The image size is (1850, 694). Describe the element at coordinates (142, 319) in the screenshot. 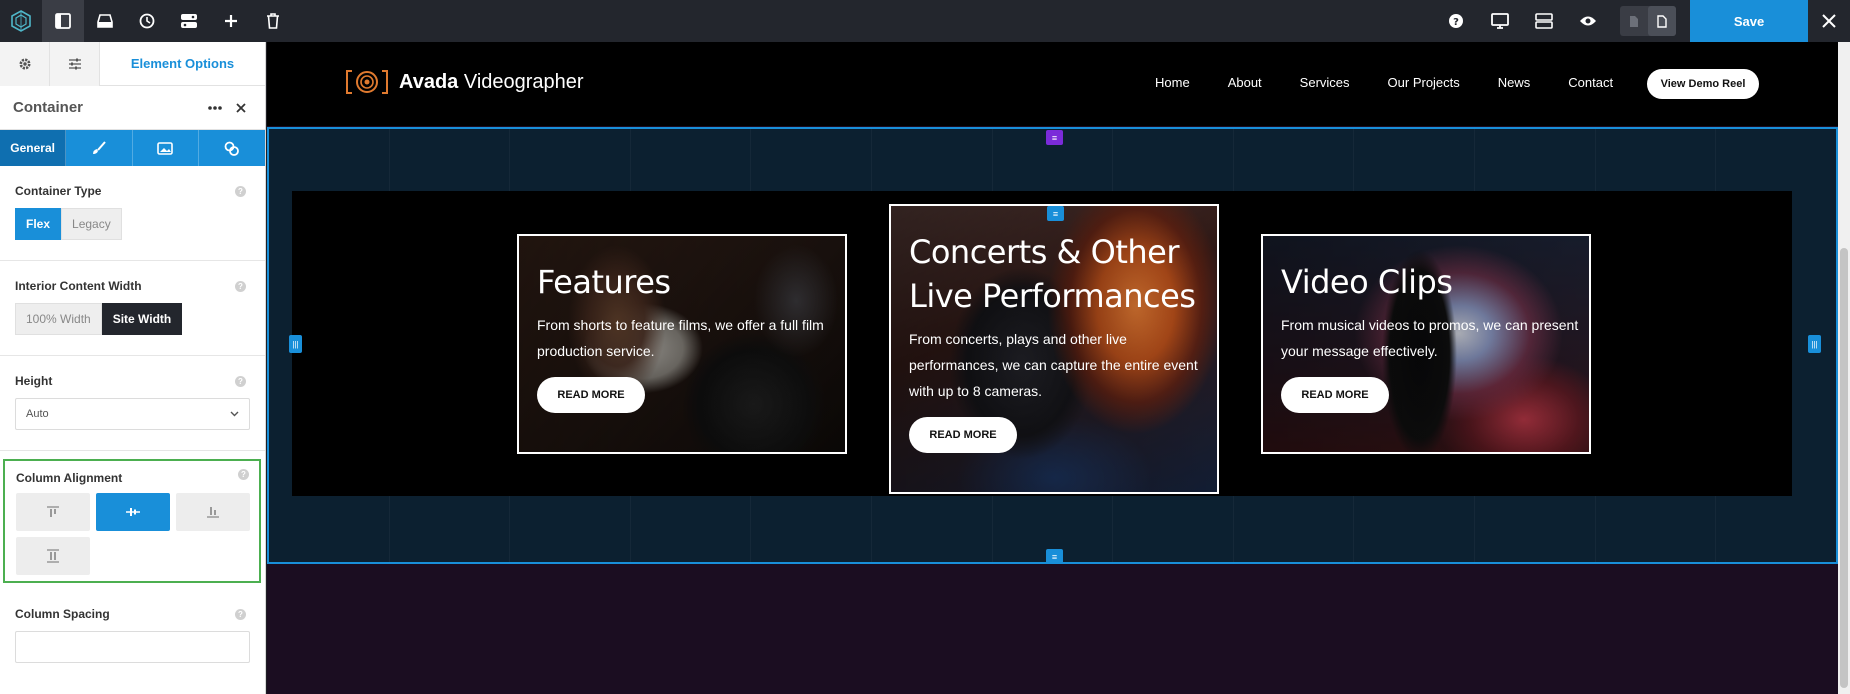

I see `site-width-button: Site Width` at that location.